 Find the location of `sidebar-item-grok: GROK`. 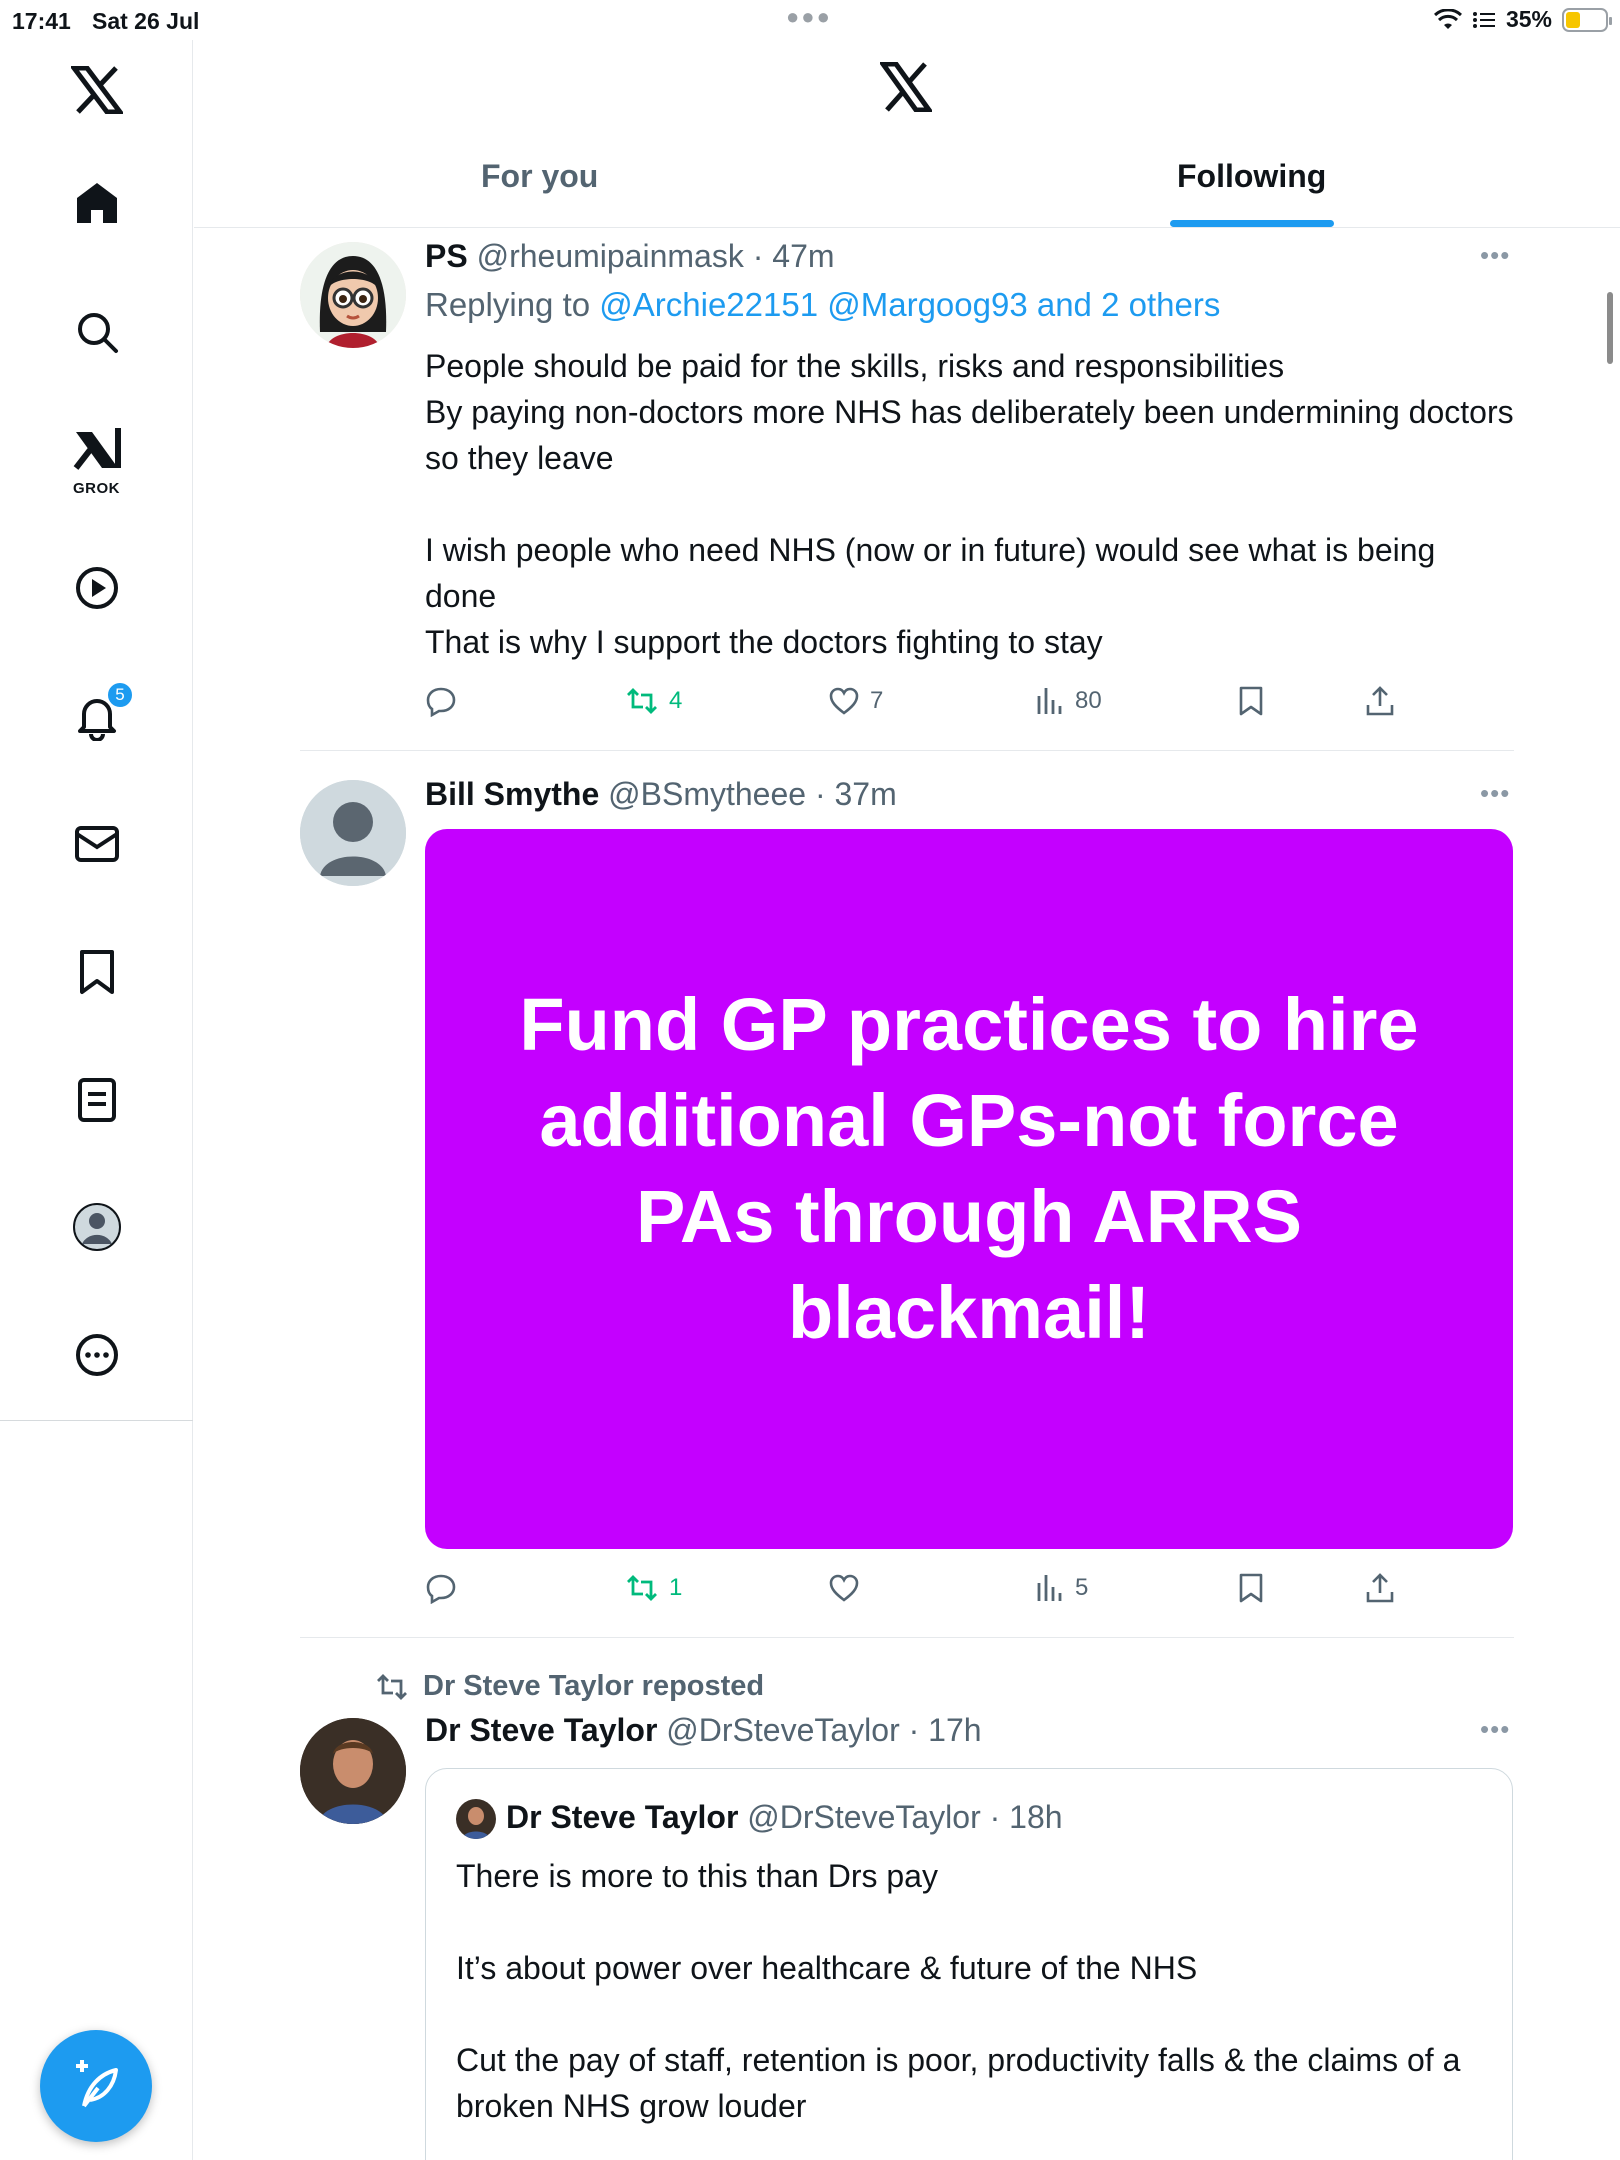

sidebar-item-grok: GROK is located at coordinates (96, 458).